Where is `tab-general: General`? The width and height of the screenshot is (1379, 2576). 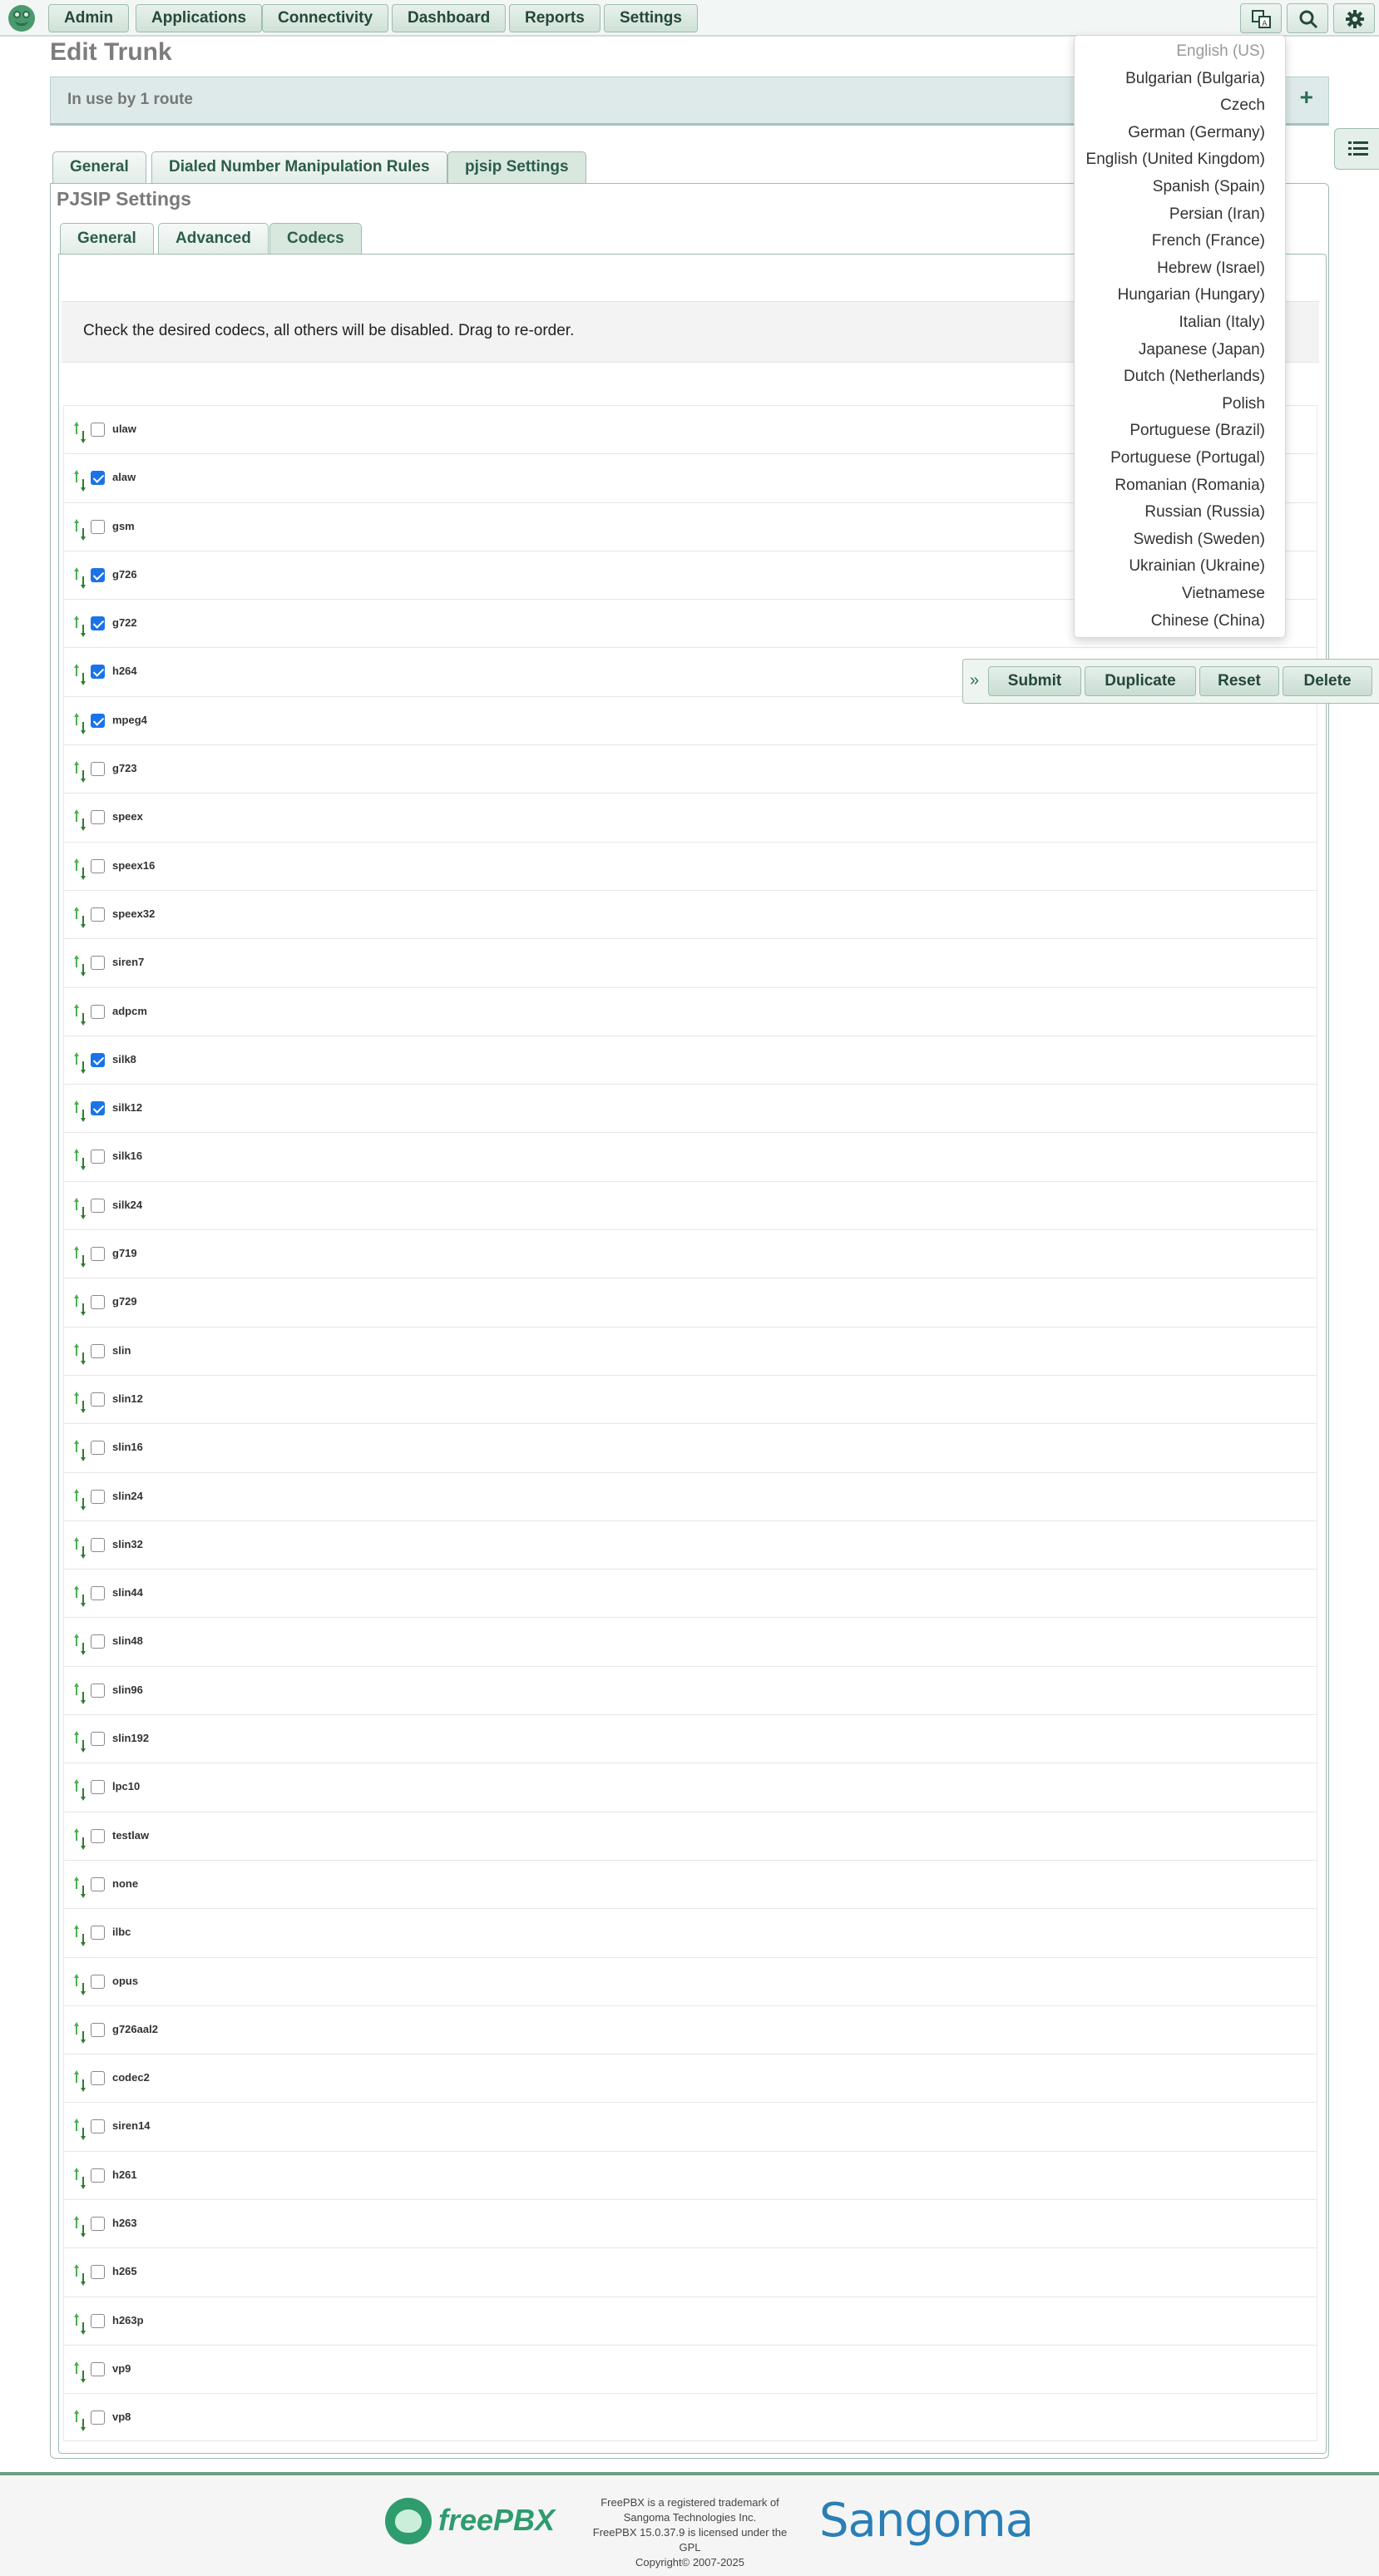
tab-general: General is located at coordinates (99, 167).